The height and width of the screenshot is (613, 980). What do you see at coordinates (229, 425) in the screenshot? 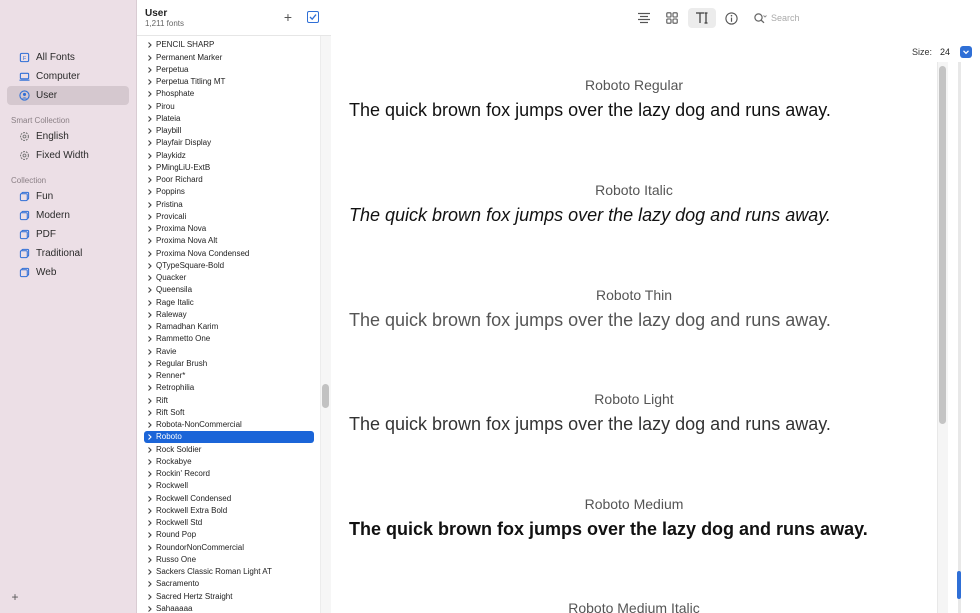
I see `font-list-item: Robota-NonCommercial` at bounding box center [229, 425].